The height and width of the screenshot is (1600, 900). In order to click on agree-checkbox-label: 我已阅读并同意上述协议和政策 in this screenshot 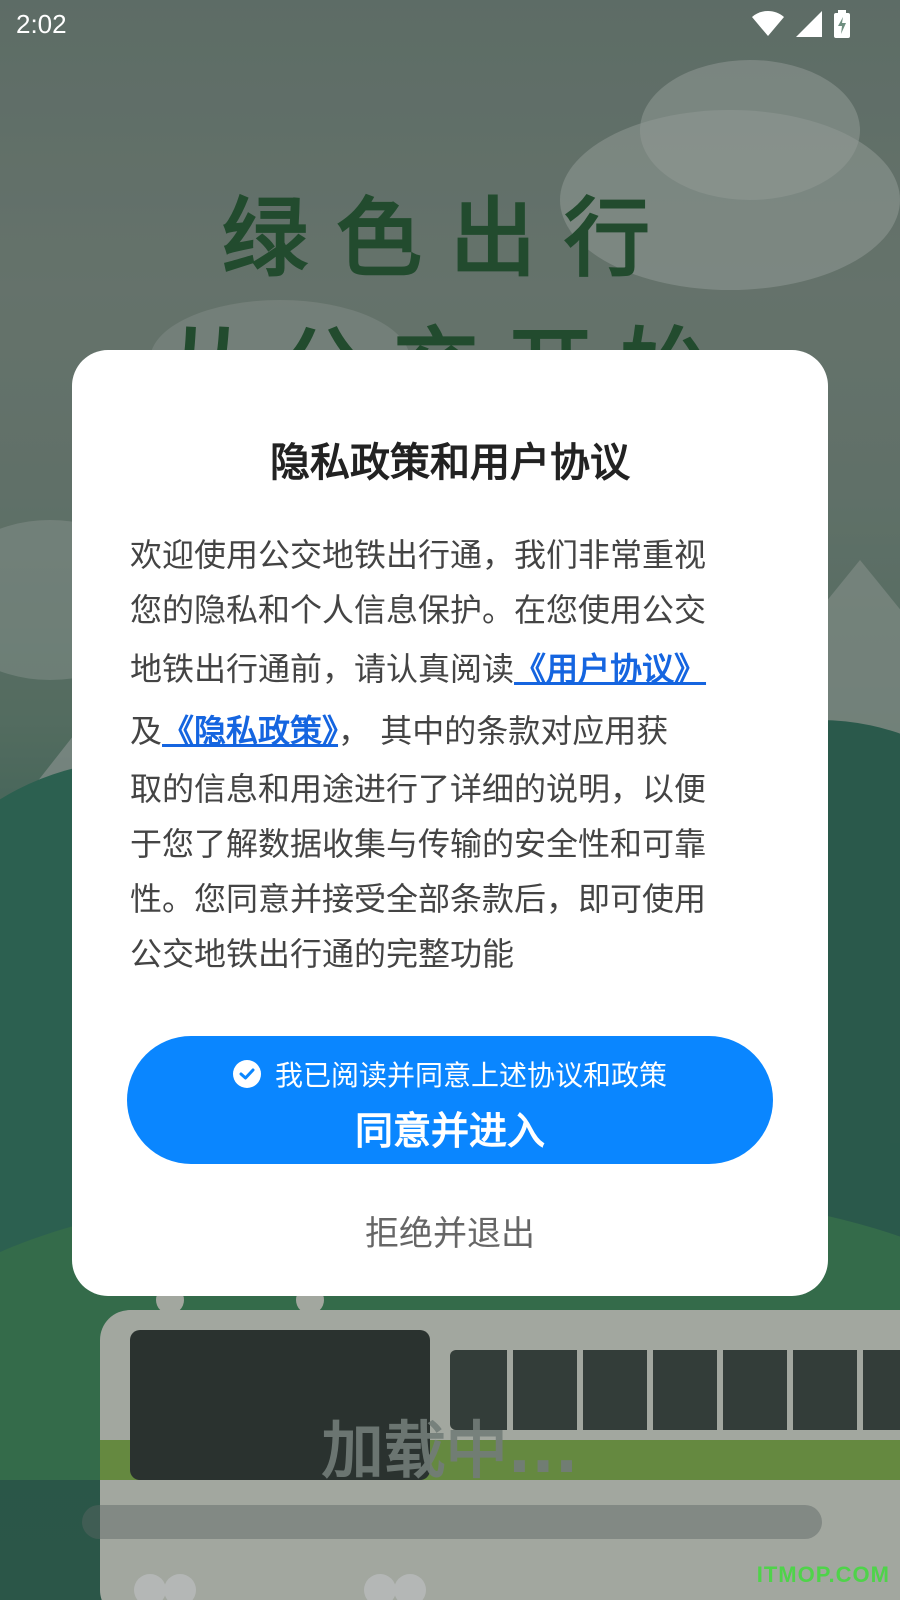, I will do `click(470, 1075)`.